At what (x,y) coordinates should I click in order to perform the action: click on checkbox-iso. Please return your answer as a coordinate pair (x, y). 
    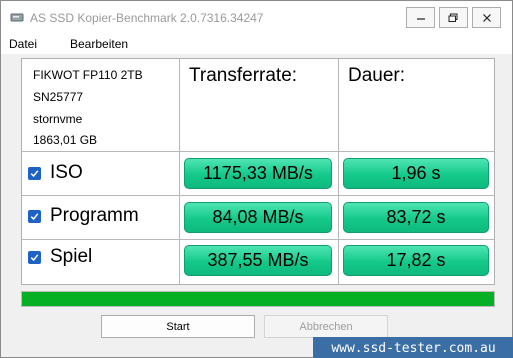
    Looking at the image, I should click on (34, 173).